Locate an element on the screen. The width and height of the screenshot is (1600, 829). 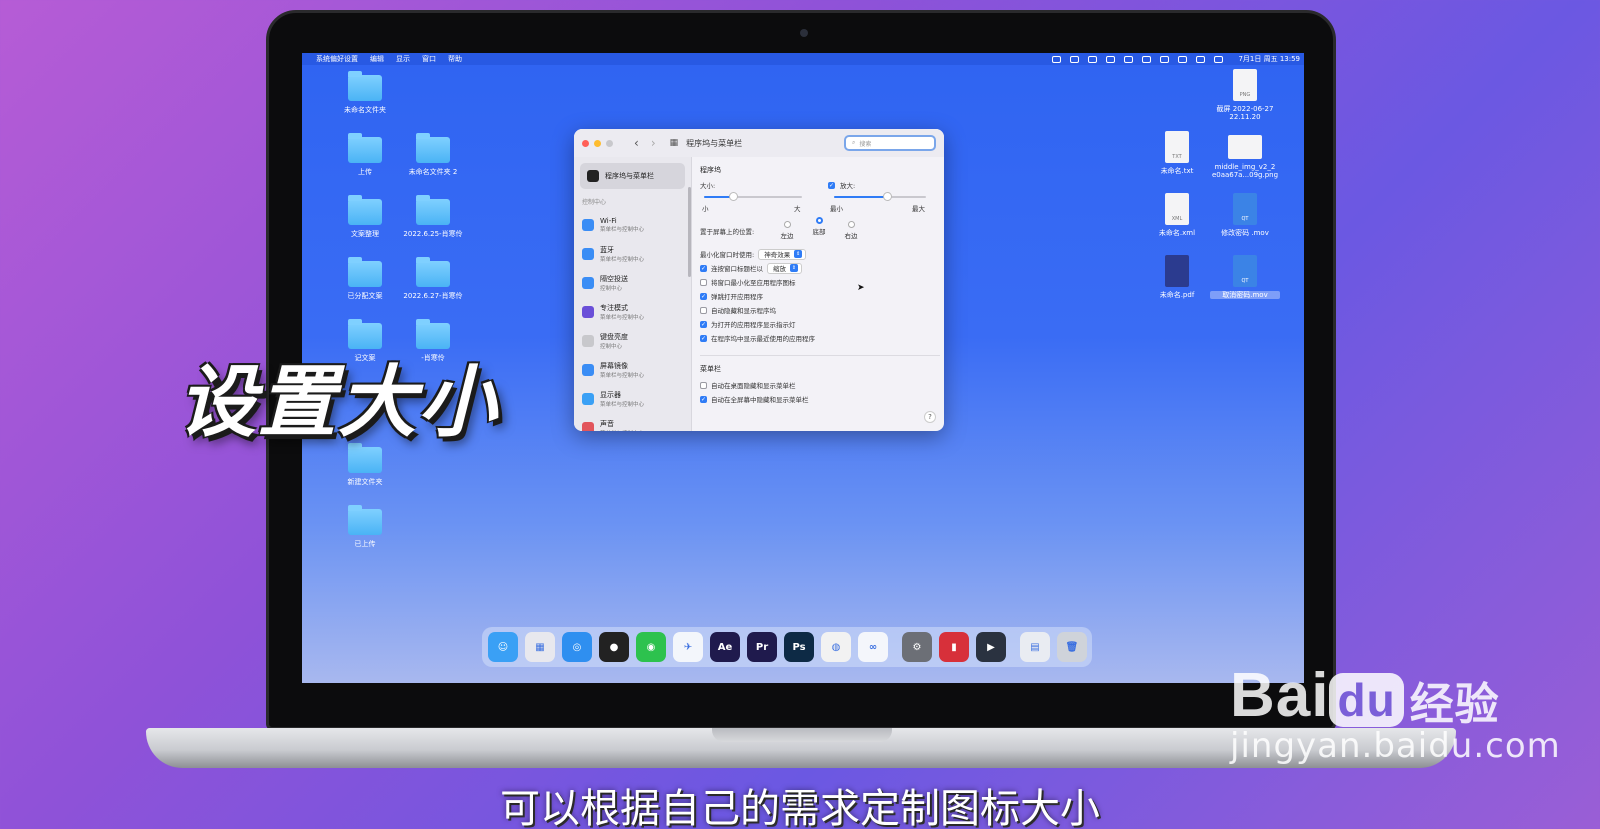
option-row: 自动隐藏和显示程序坞 is located at coordinates (820, 310).